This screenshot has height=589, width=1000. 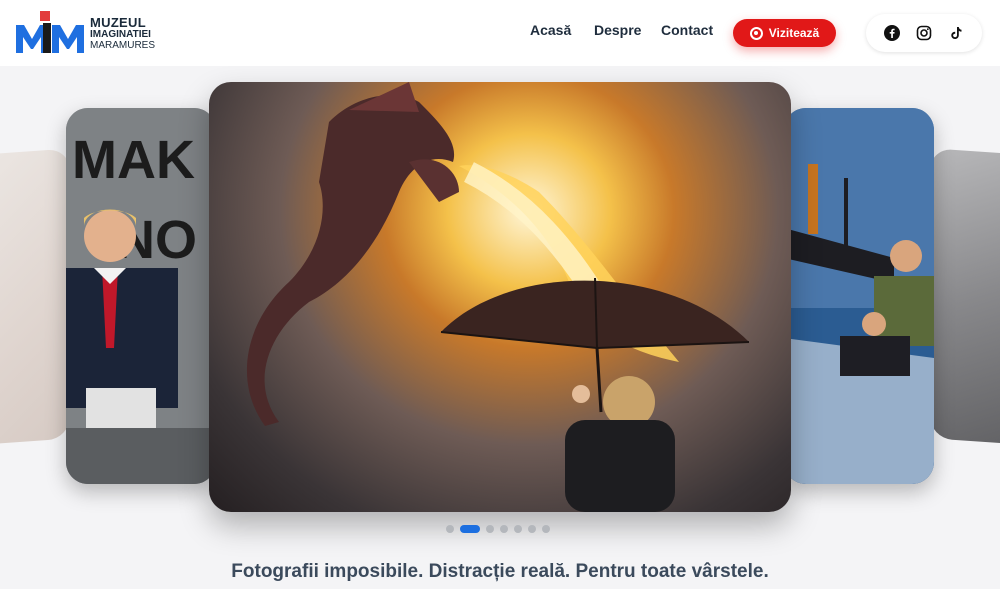 I want to click on next-slide-image, so click(x=859, y=296).